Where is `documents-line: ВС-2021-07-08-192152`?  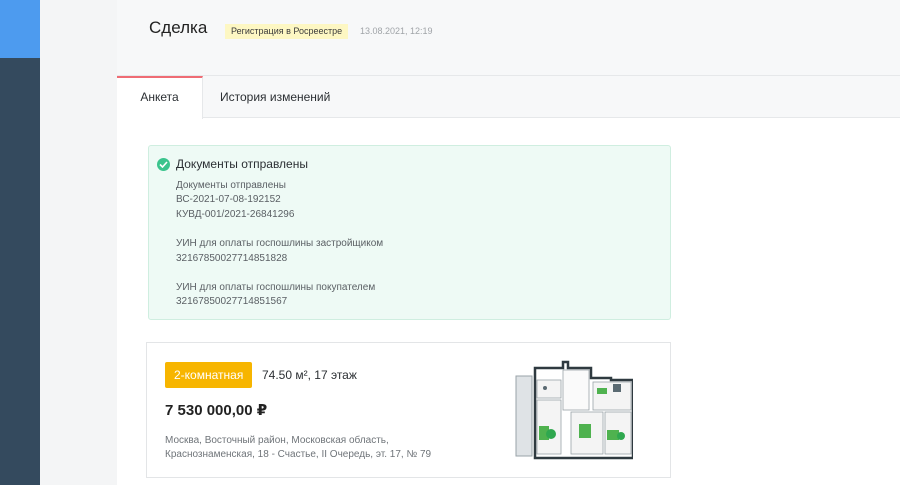
documents-line: ВС-2021-07-08-192152 is located at coordinates (228, 199).